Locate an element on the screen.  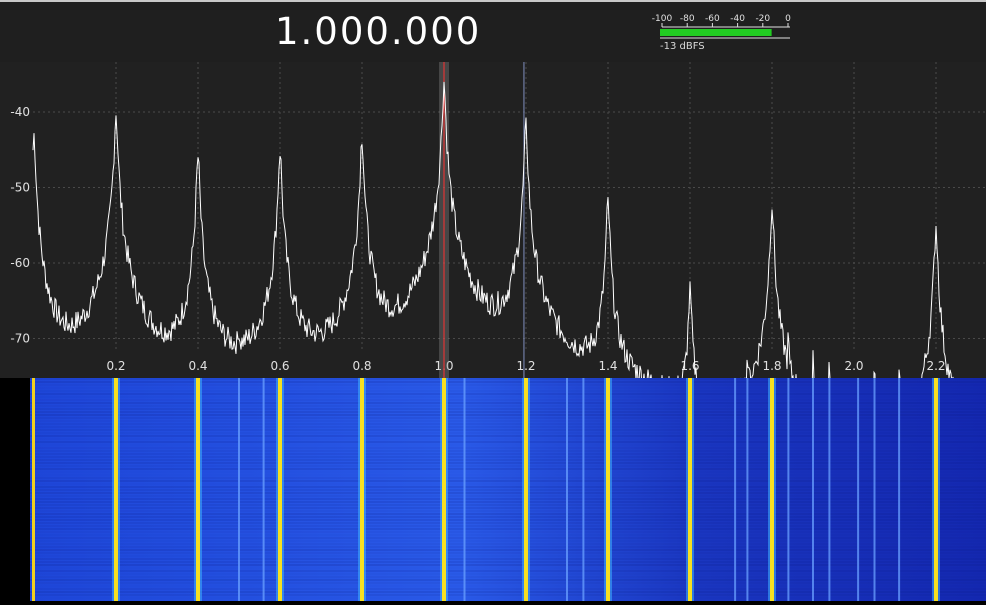
frequency-display: 1.000.000 is located at coordinates (378, 31).